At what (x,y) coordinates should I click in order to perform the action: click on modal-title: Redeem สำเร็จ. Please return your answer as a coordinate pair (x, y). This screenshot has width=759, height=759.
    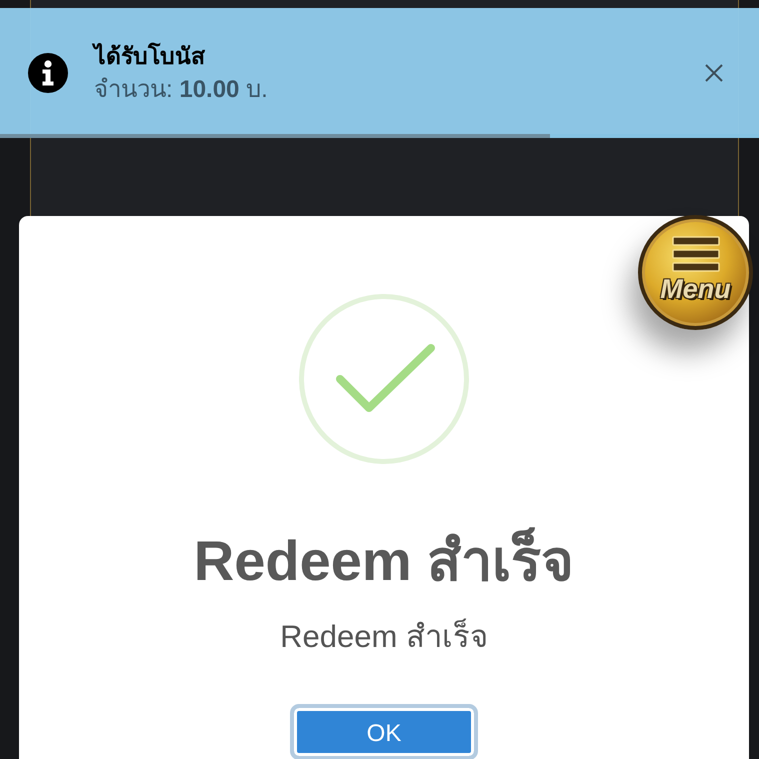
    Looking at the image, I should click on (384, 560).